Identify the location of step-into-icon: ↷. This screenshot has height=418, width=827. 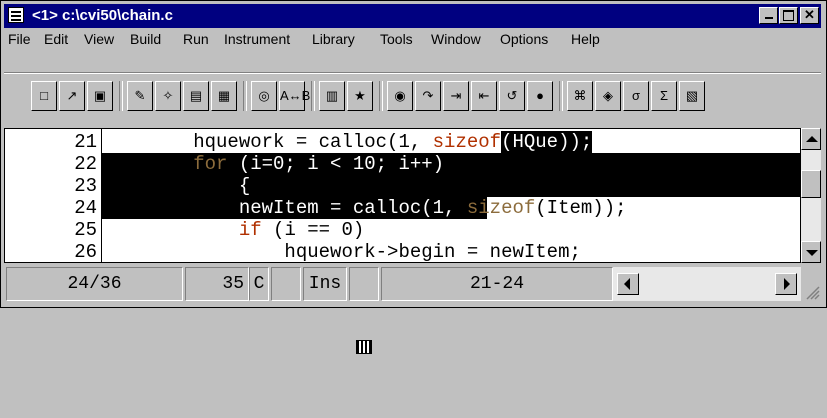
(428, 95).